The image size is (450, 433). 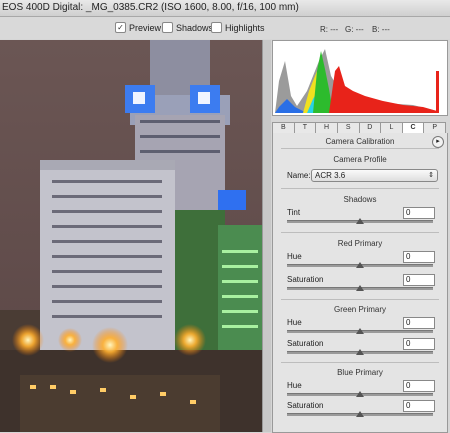 I want to click on histogram, so click(x=360, y=78).